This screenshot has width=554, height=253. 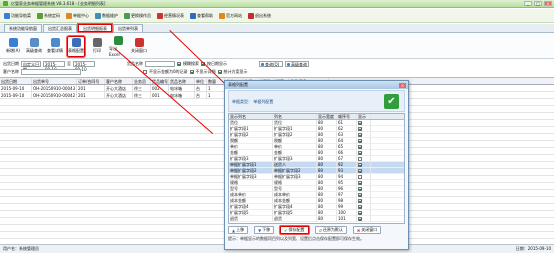 I want to click on grid-column-header: 出货单号, so click(x=54, y=81).